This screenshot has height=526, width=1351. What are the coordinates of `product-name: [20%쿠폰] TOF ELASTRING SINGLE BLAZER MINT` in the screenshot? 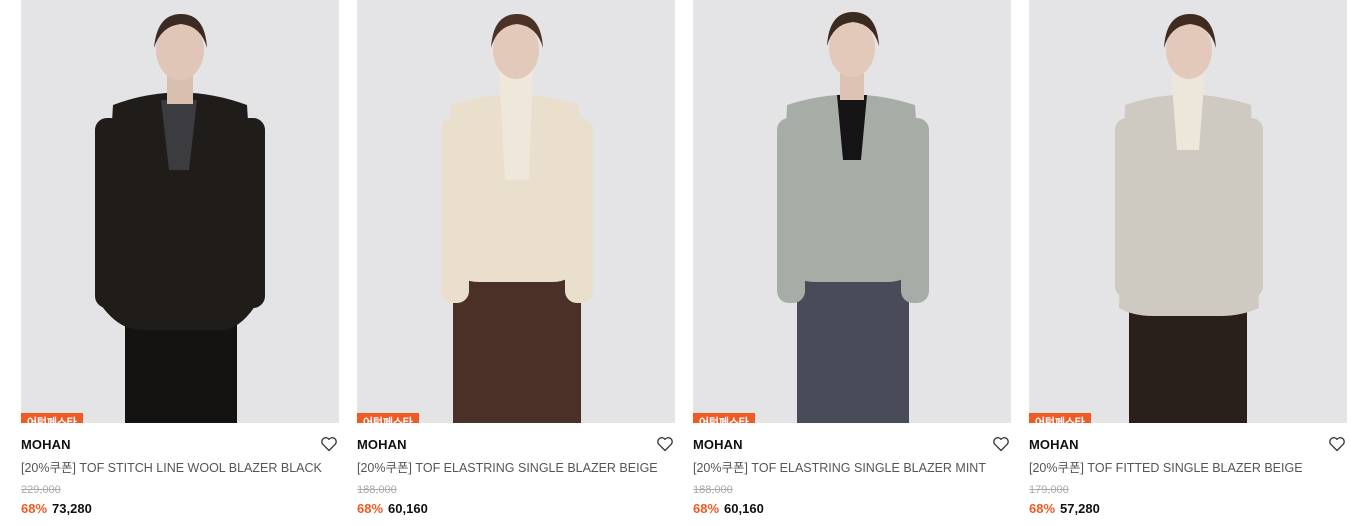 It's located at (852, 468).